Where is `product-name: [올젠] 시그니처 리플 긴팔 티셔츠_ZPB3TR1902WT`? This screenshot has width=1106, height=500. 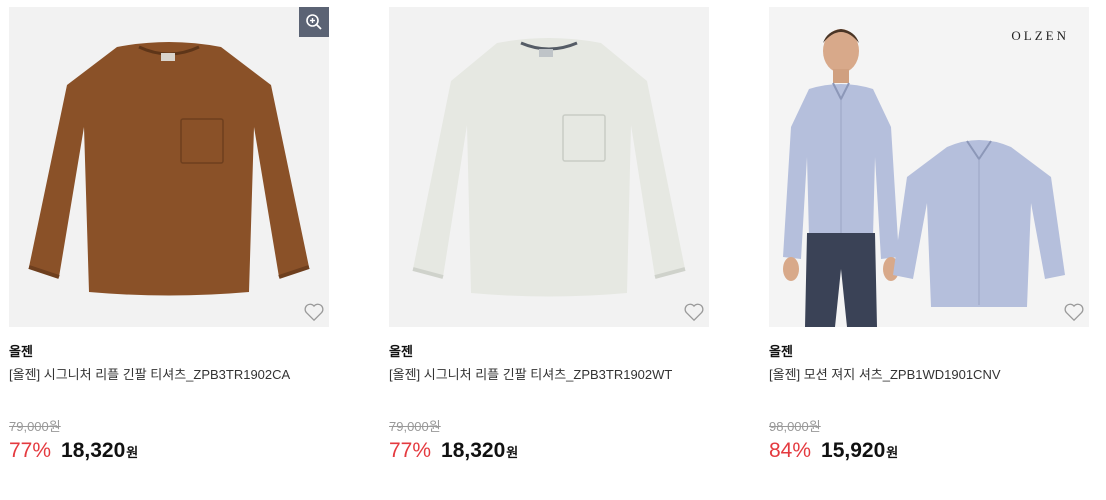
product-name: [올젠] 시그니처 리플 긴팔 티셔츠_ZPB3TR1902WT is located at coordinates (530, 373).